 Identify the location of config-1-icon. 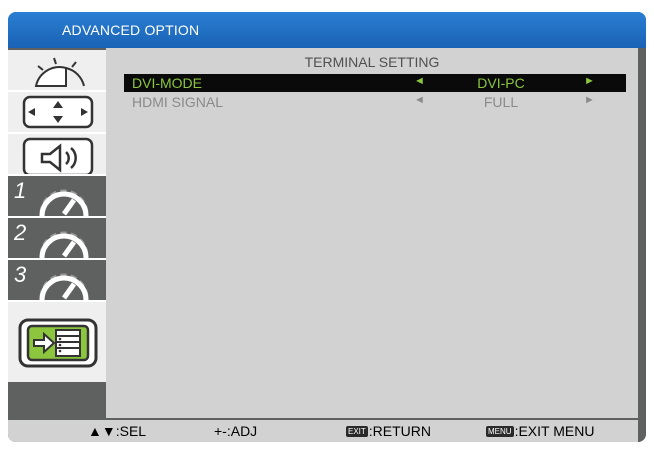
(64, 202).